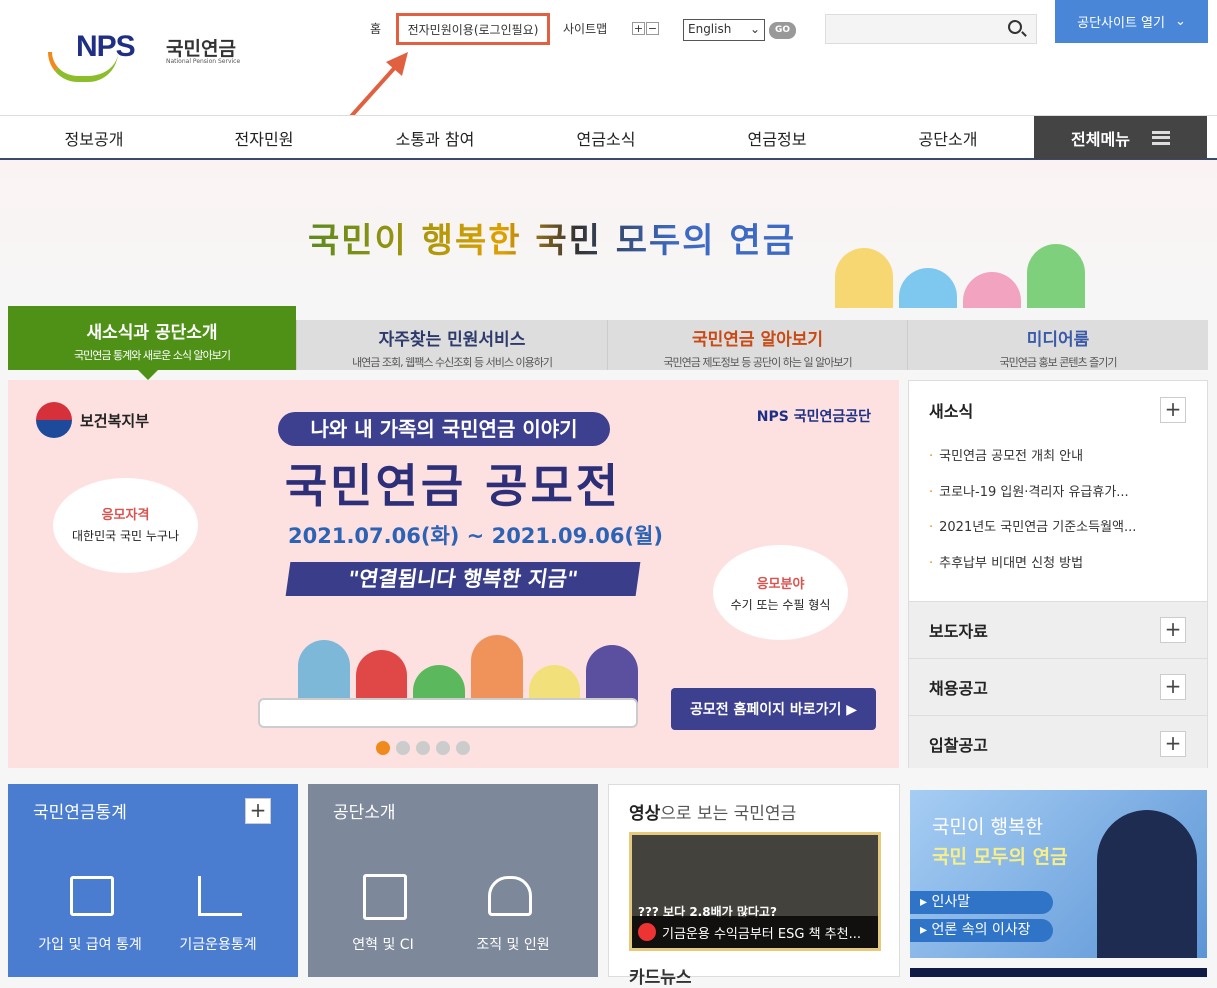 The height and width of the screenshot is (988, 1217). Describe the element at coordinates (1058, 629) in the screenshot. I see `press-section: 보도자료 +` at that location.